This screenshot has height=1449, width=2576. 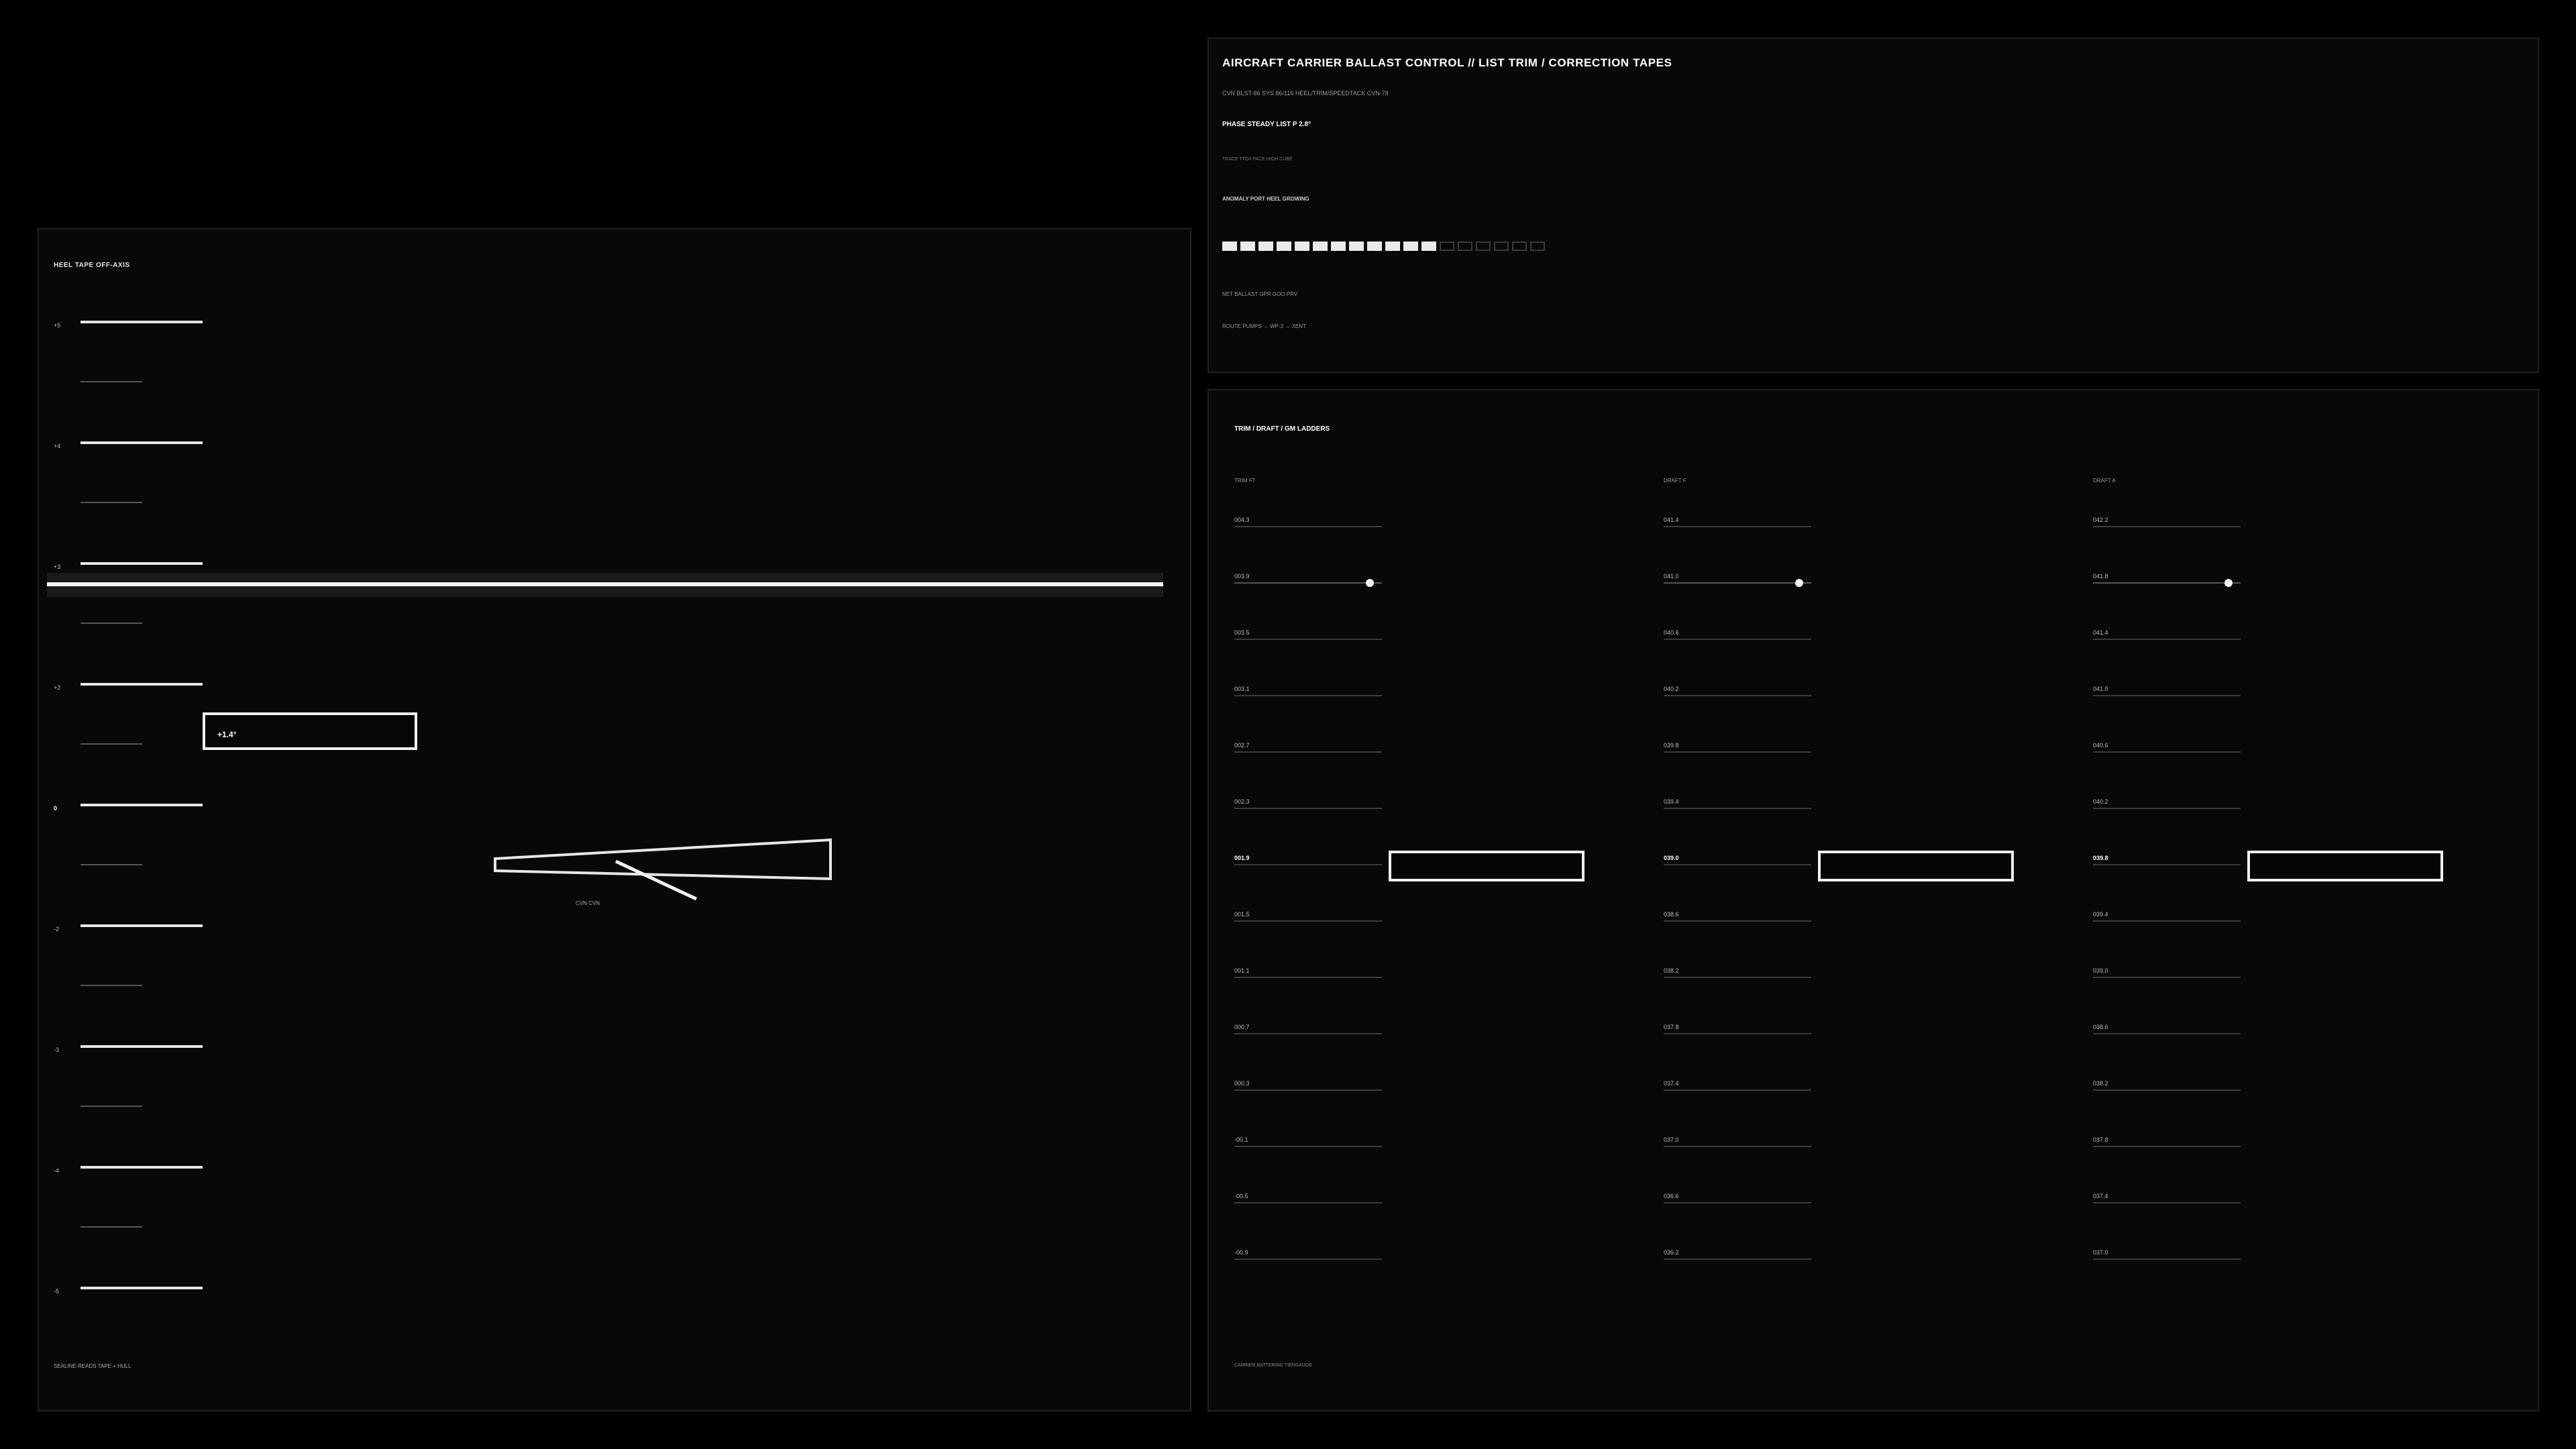 I want to click on ladder-row-value: 038.6, so click(x=2100, y=1027).